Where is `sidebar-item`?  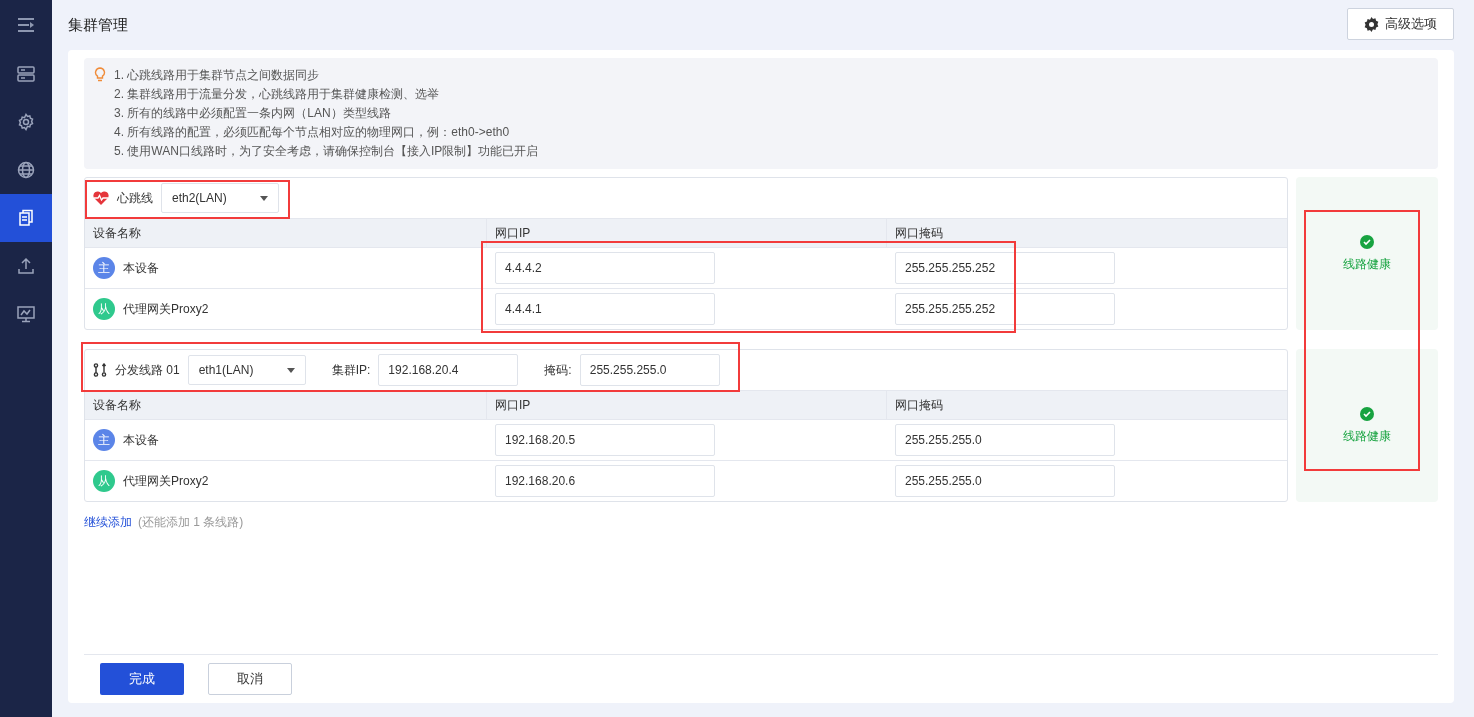 sidebar-item is located at coordinates (26, 218).